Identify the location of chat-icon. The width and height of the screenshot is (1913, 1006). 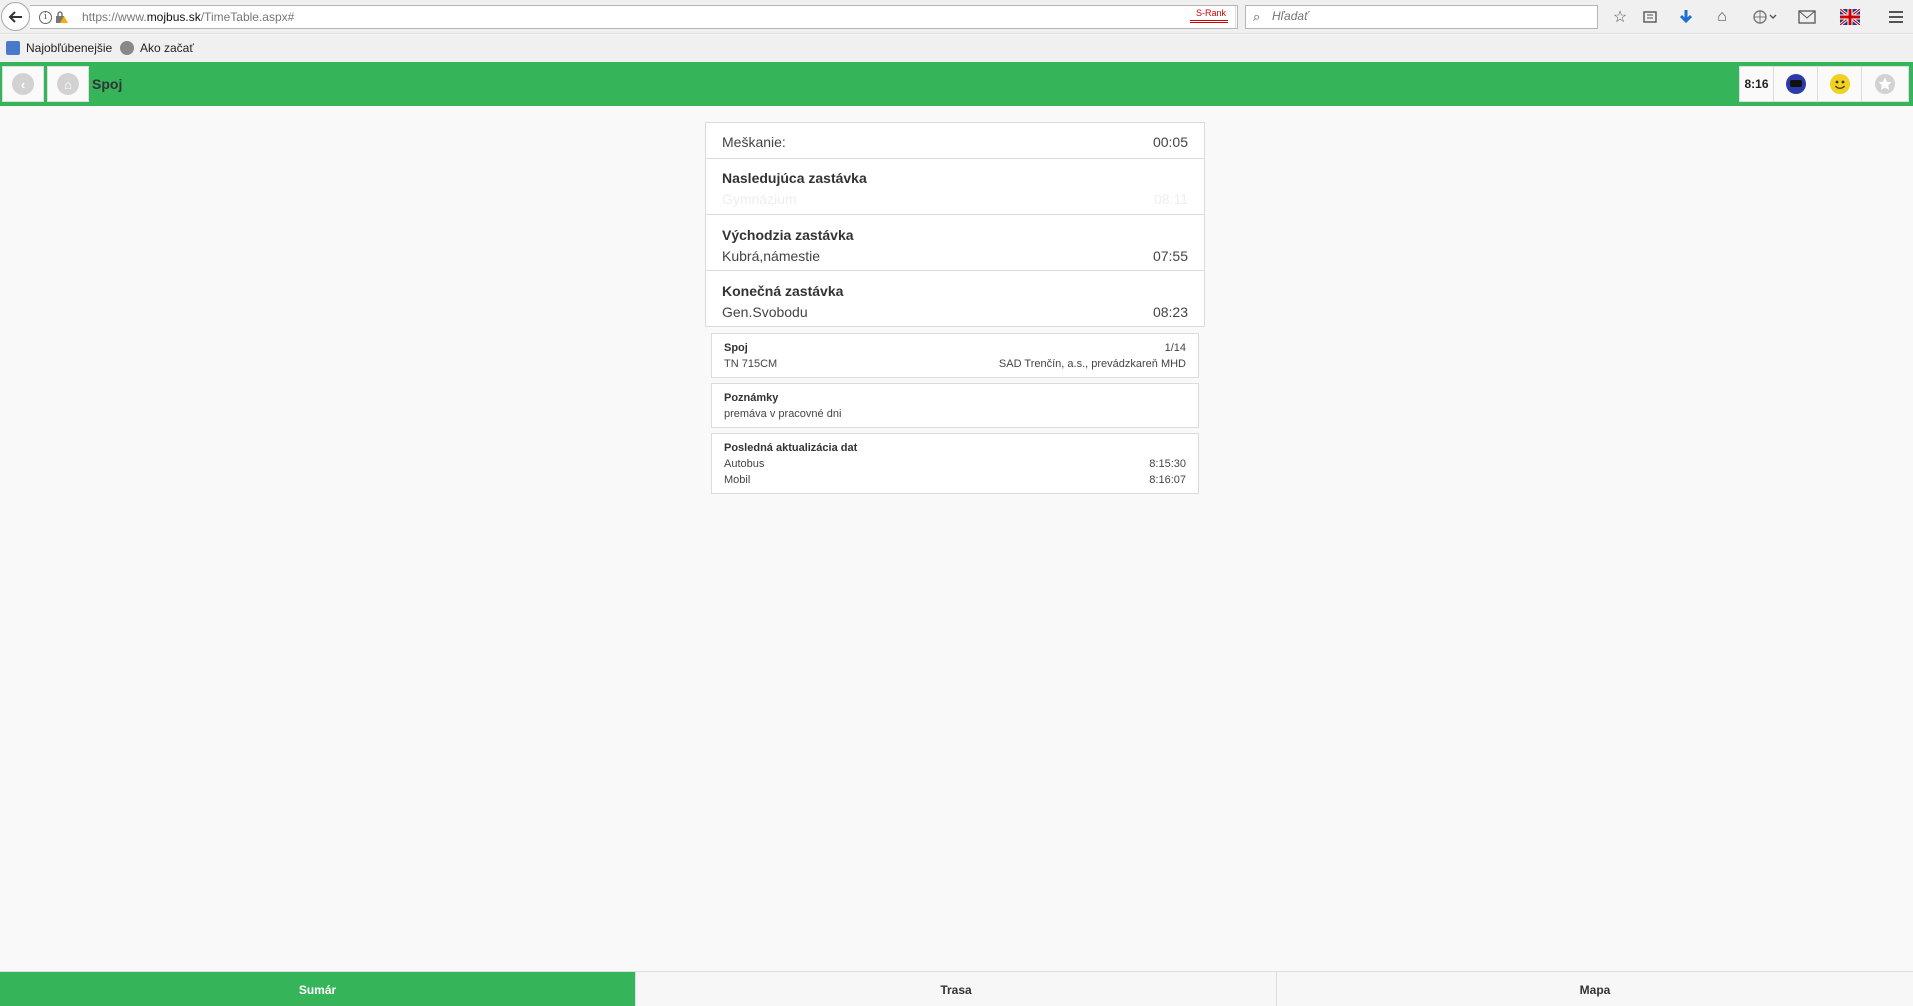
(1795, 84).